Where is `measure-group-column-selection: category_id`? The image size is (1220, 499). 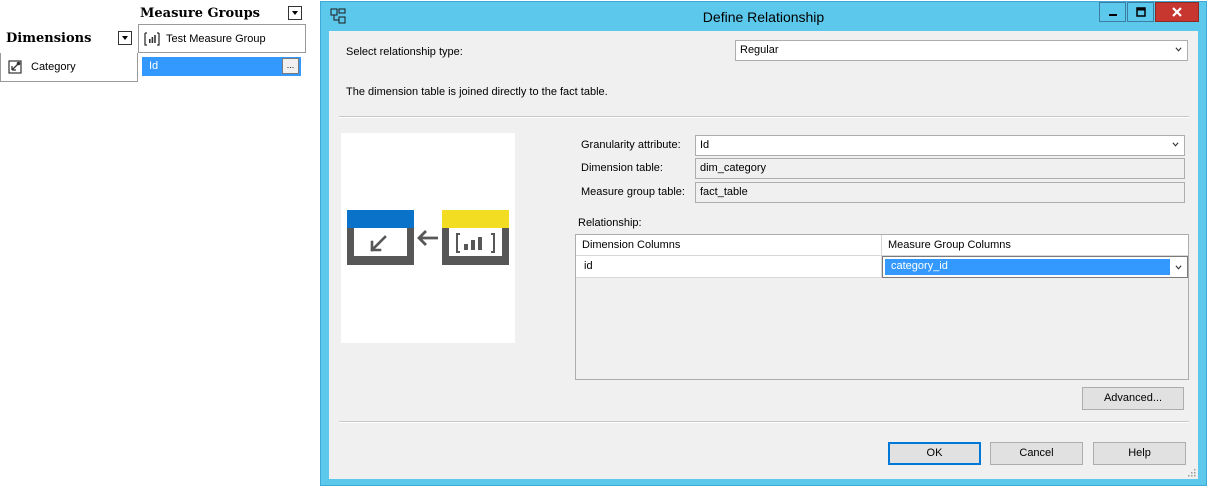
measure-group-column-selection: category_id is located at coordinates (1027, 267).